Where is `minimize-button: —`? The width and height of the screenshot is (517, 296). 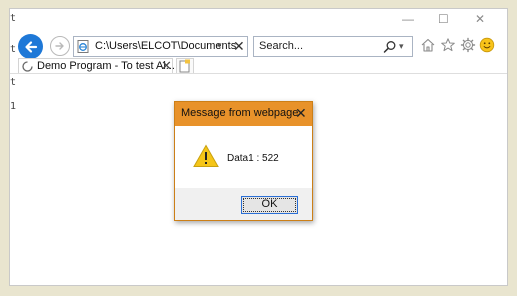 minimize-button: — is located at coordinates (408, 19).